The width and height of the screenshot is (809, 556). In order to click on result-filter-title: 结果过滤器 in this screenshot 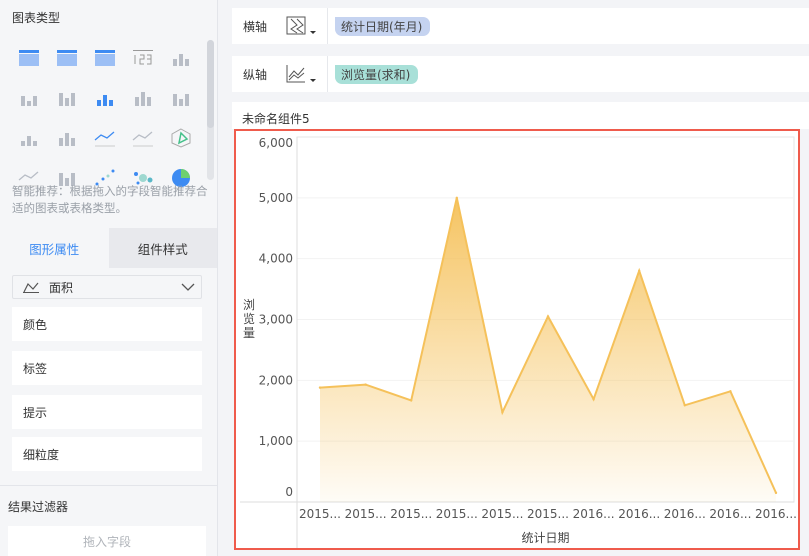, I will do `click(38, 507)`.